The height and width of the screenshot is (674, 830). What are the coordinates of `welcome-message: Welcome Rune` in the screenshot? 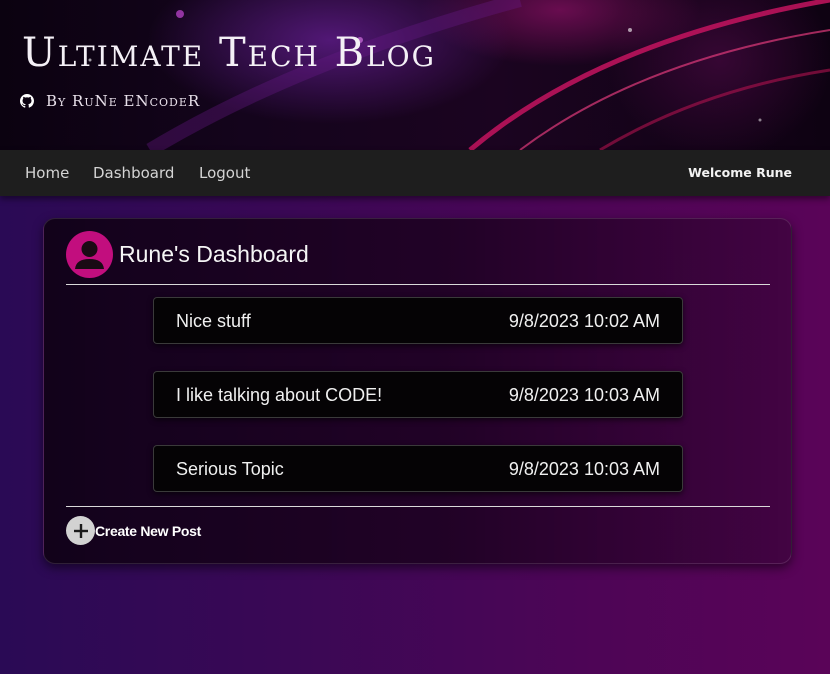 It's located at (740, 172).